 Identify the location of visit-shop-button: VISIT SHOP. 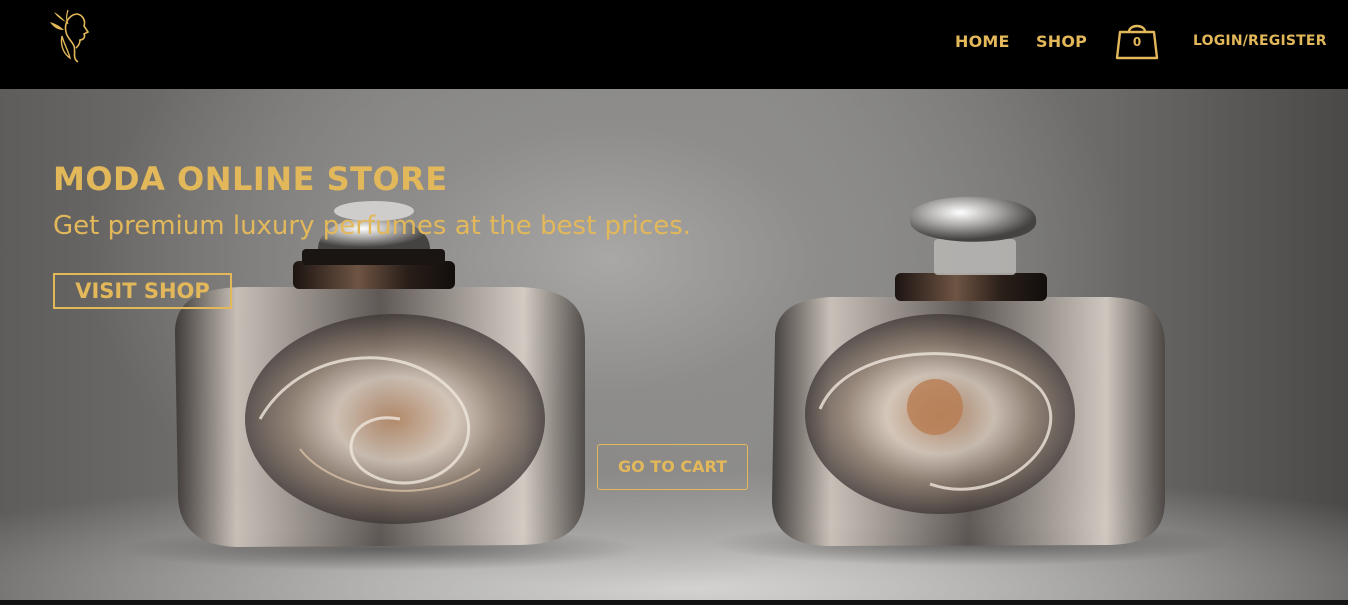
(142, 291).